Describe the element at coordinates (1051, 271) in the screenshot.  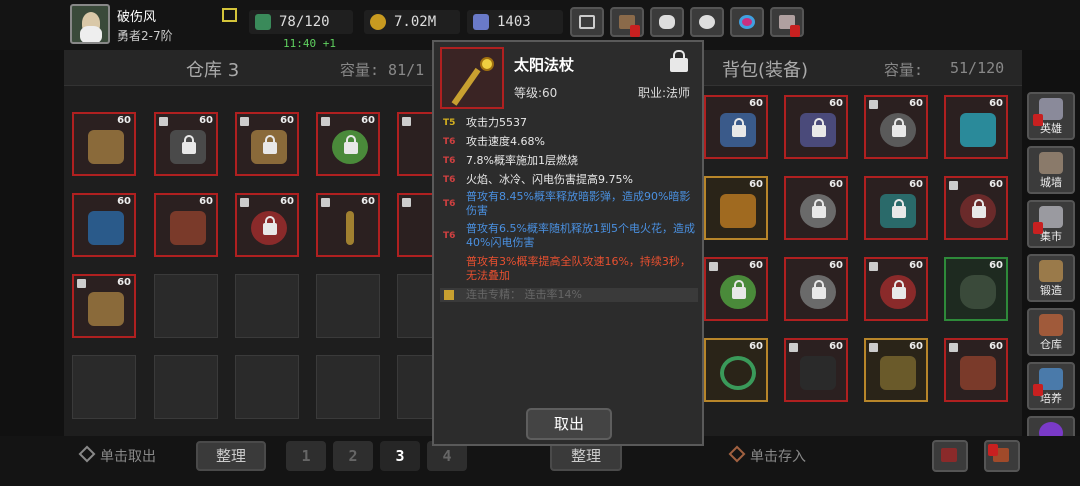
I see `anvil-icon` at that location.